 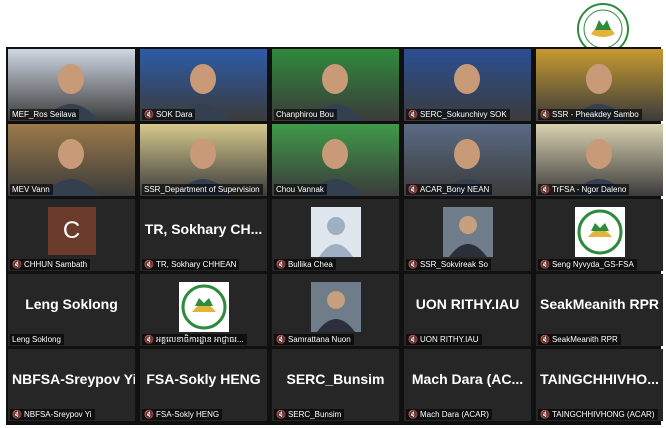 I want to click on participant-tile: UON RITHY.IAU 🔇 UON RITHY.IAU, so click(x=467, y=310).